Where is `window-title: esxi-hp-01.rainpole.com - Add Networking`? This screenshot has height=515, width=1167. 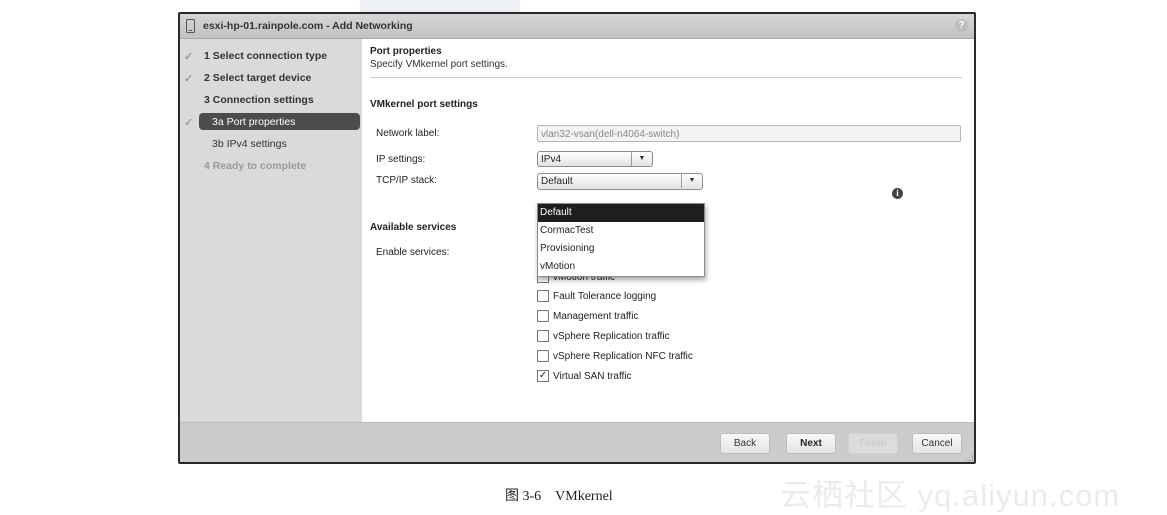 window-title: esxi-hp-01.rainpole.com - Add Networking is located at coordinates (308, 26).